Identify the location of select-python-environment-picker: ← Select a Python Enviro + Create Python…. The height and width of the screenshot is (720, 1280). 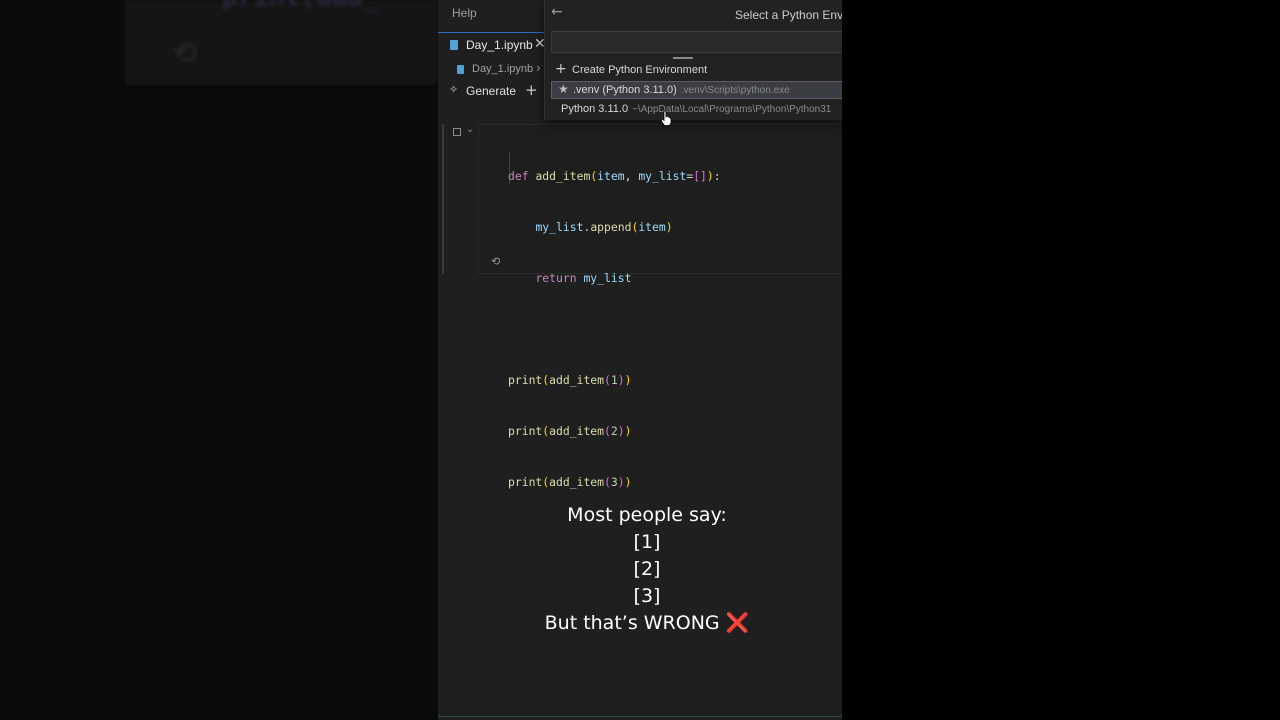
(693, 60).